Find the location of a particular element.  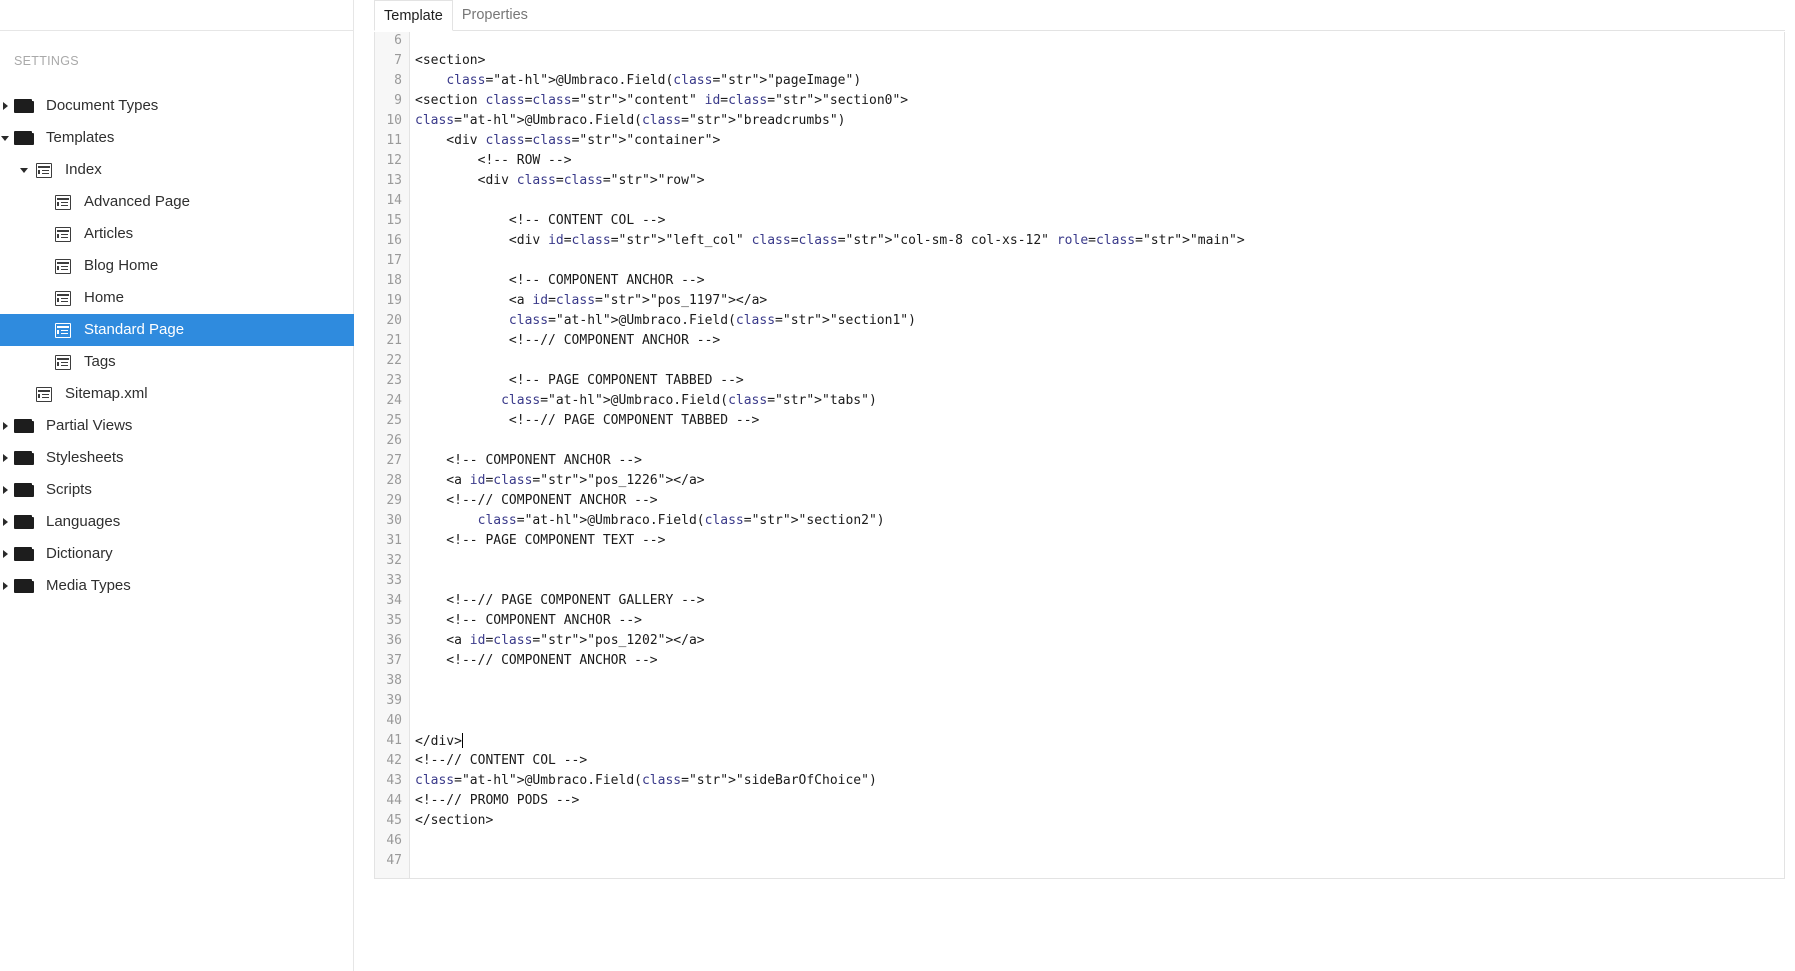

code-line: <a id=class="str">"pos_1202"></a> is located at coordinates (559, 640).